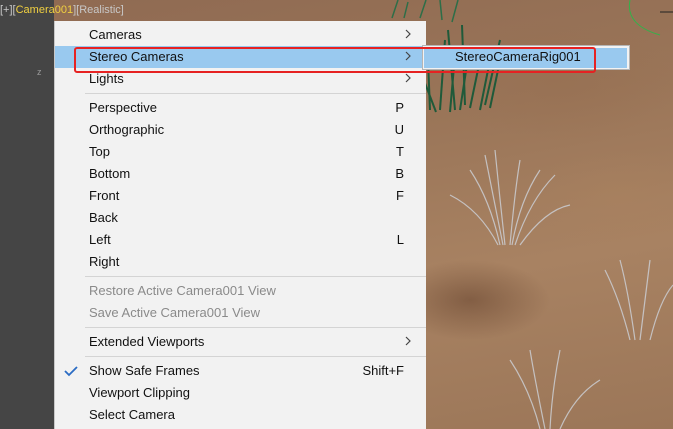 The height and width of the screenshot is (429, 673). Describe the element at coordinates (182, 290) in the screenshot. I see `menu-item-restore-active-view: Restore Active Camera001 View` at that location.